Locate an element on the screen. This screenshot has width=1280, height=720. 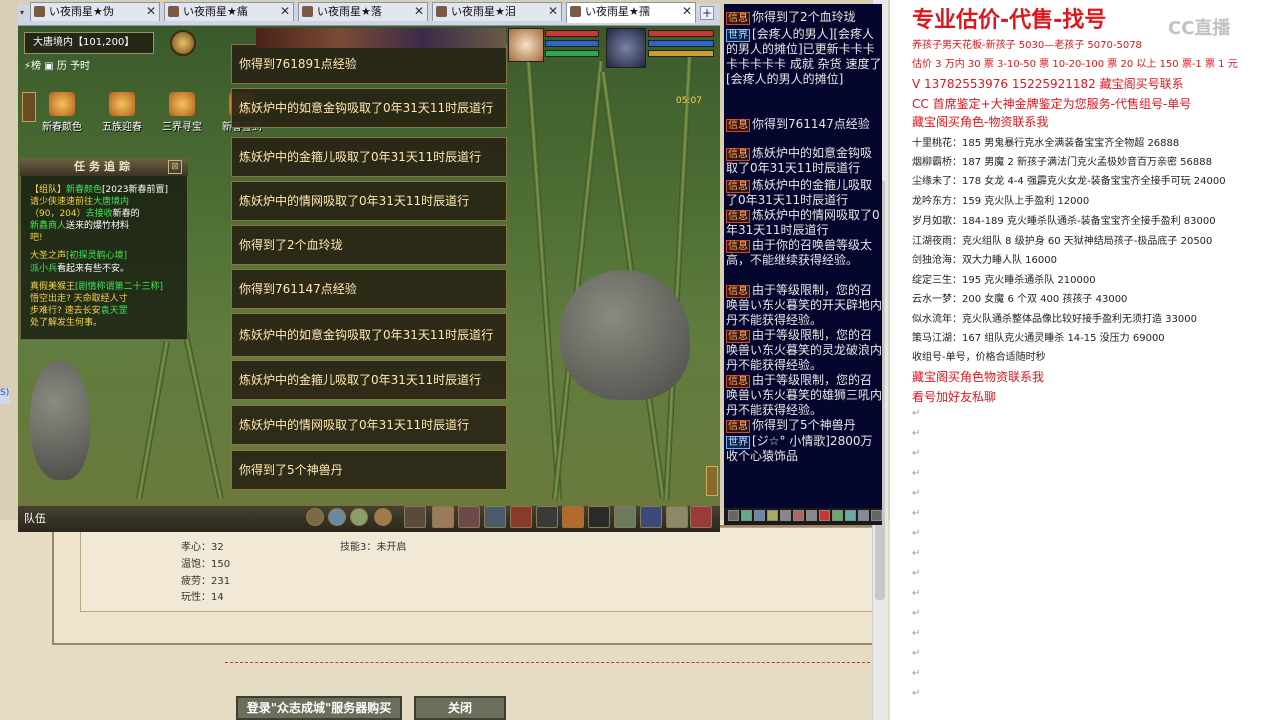
tab-3: い夜雨星★落 ✕ is located at coordinates (363, 11).